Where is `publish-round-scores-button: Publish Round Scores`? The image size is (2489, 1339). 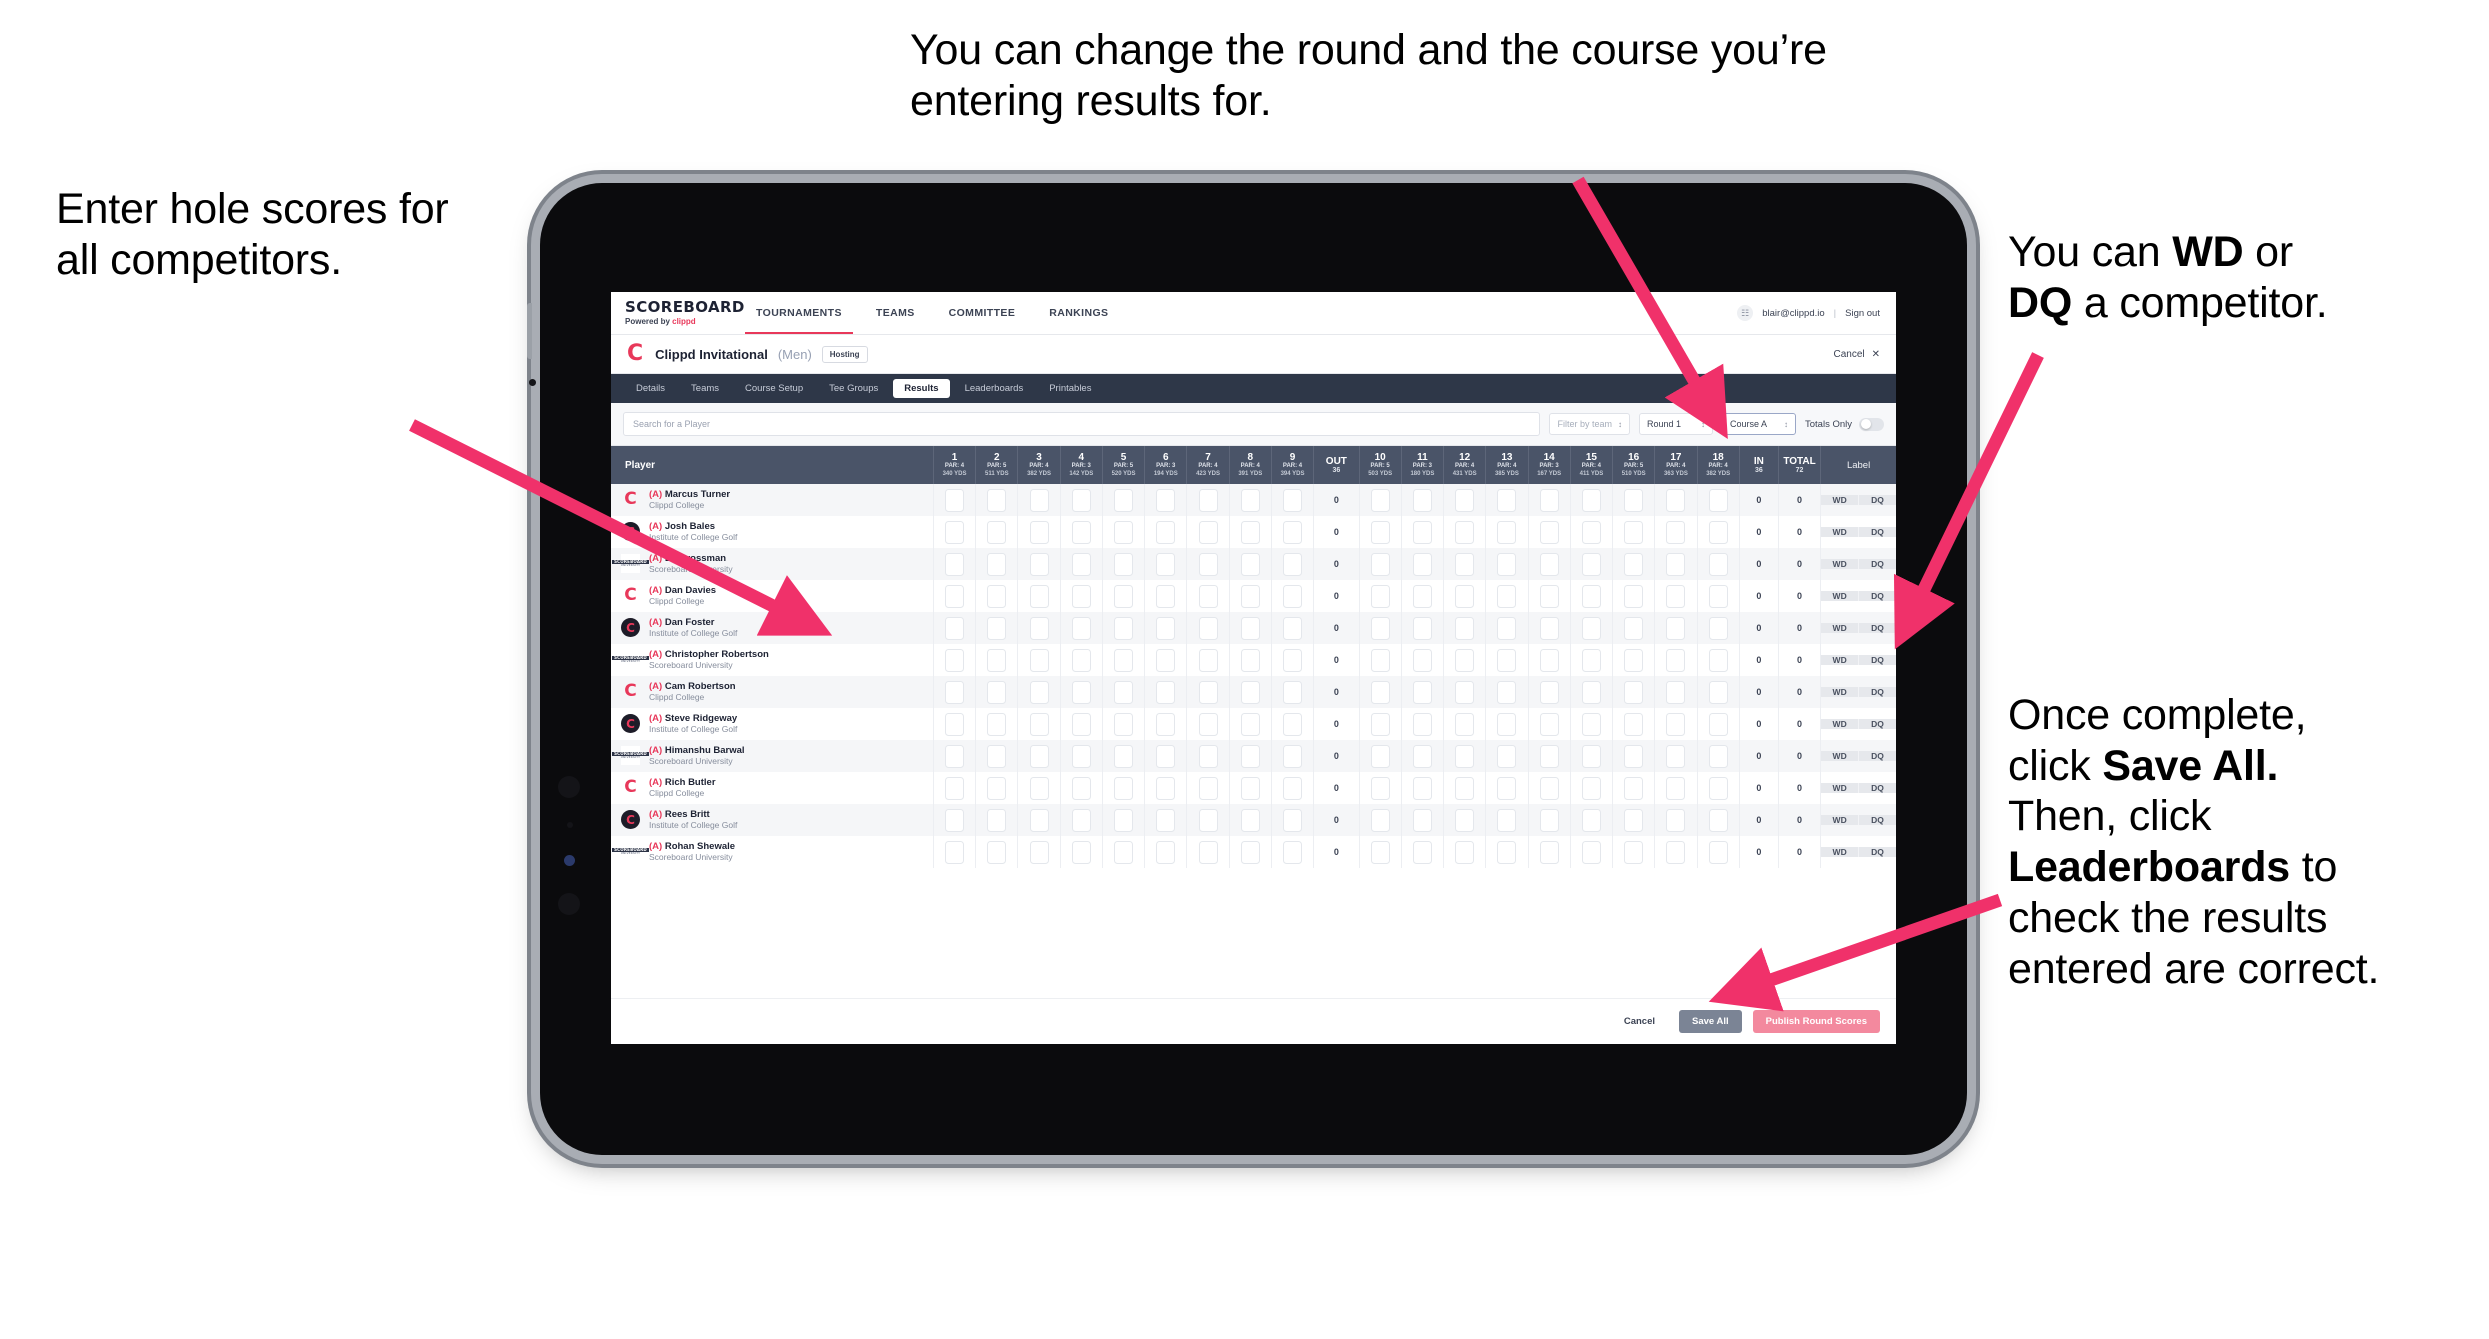
publish-round-scores-button: Publish Round Scores is located at coordinates (1816, 1021).